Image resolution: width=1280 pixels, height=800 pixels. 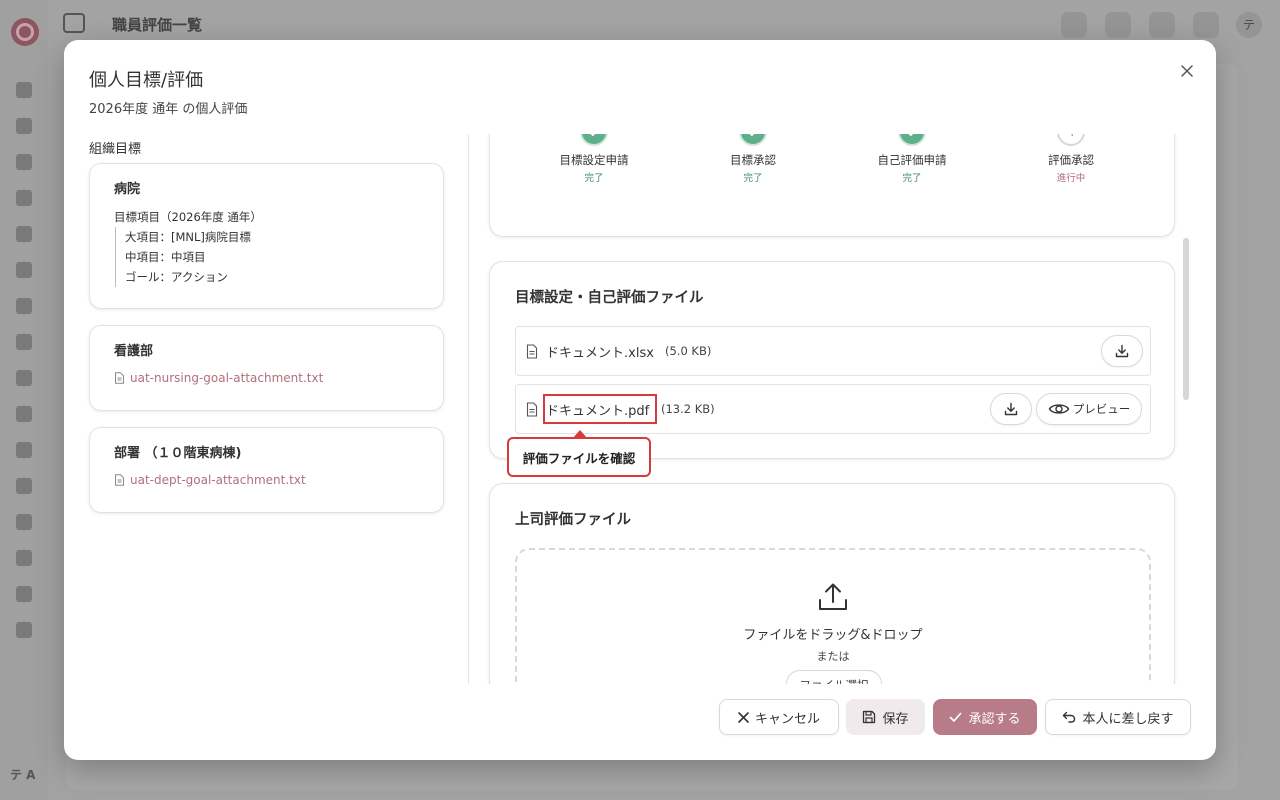 I want to click on step-label: 評価承認, so click(x=1071, y=160).